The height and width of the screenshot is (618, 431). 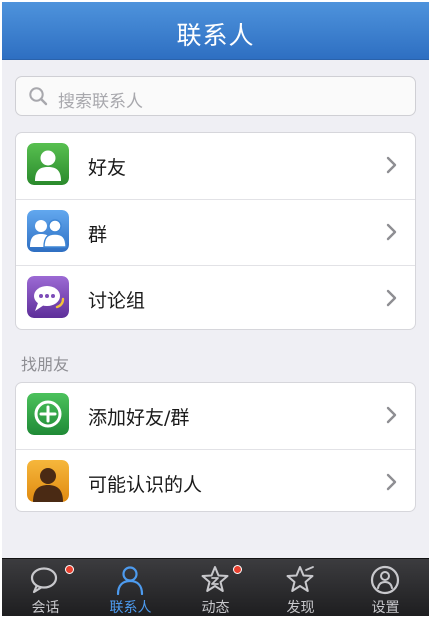 I want to click on page-title: 联系人, so click(x=215, y=35).